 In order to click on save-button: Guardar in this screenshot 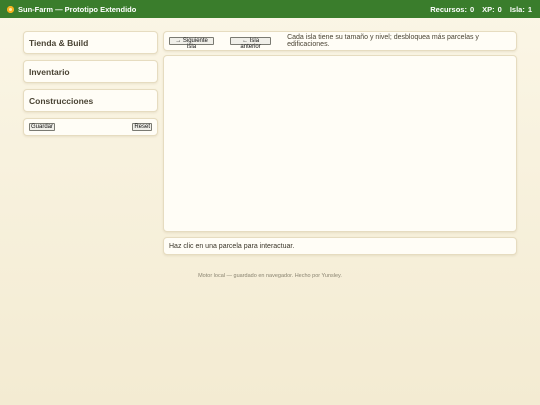, I will do `click(42, 127)`.